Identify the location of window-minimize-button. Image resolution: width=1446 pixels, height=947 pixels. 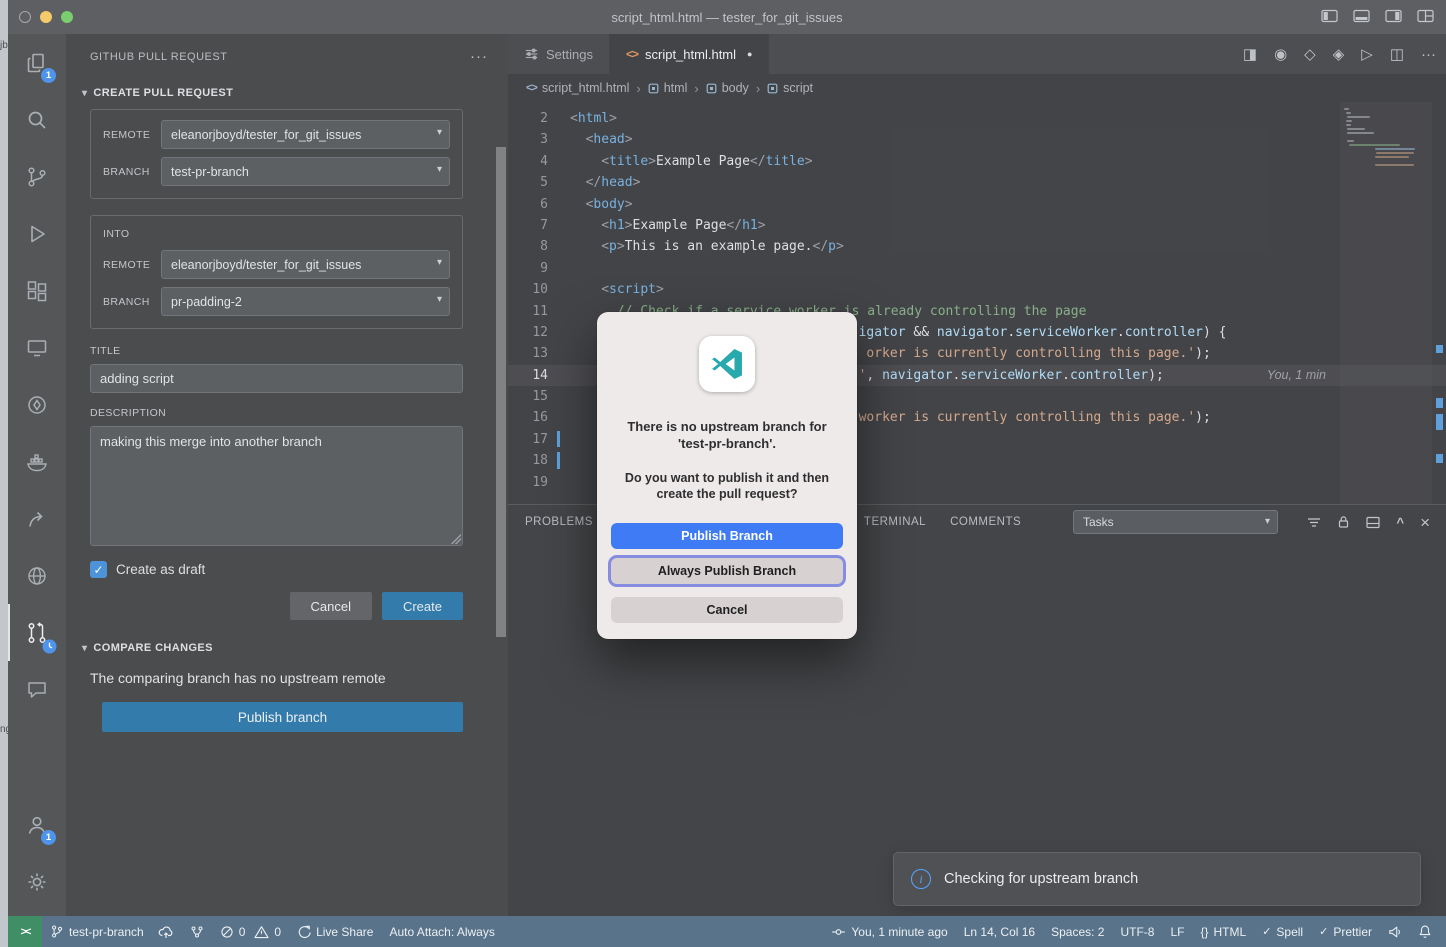
(46, 17).